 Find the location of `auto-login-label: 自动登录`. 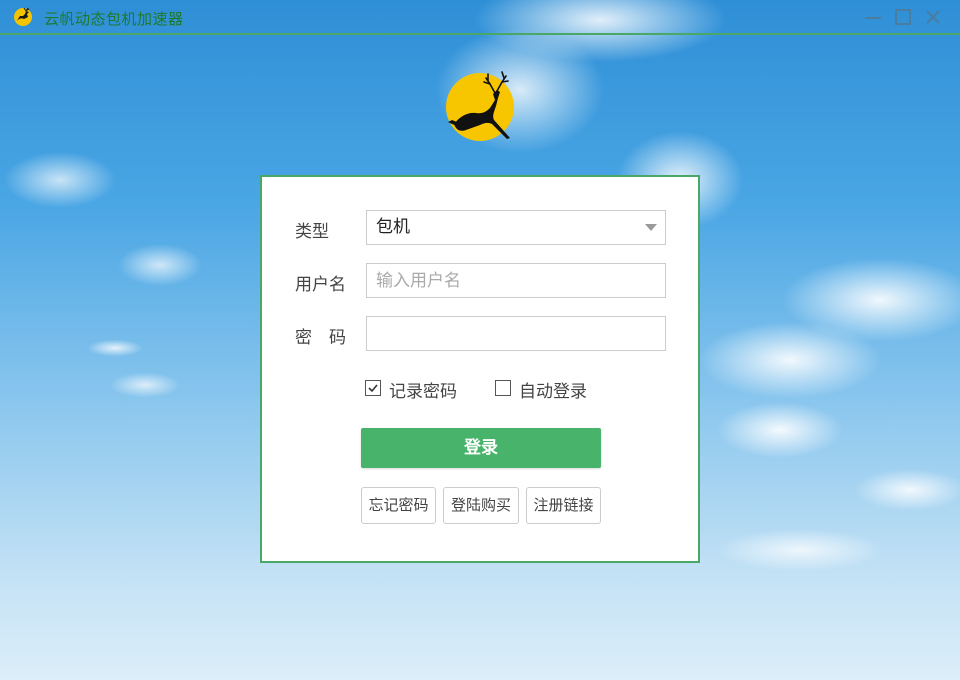

auto-login-label: 自动登录 is located at coordinates (553, 392).